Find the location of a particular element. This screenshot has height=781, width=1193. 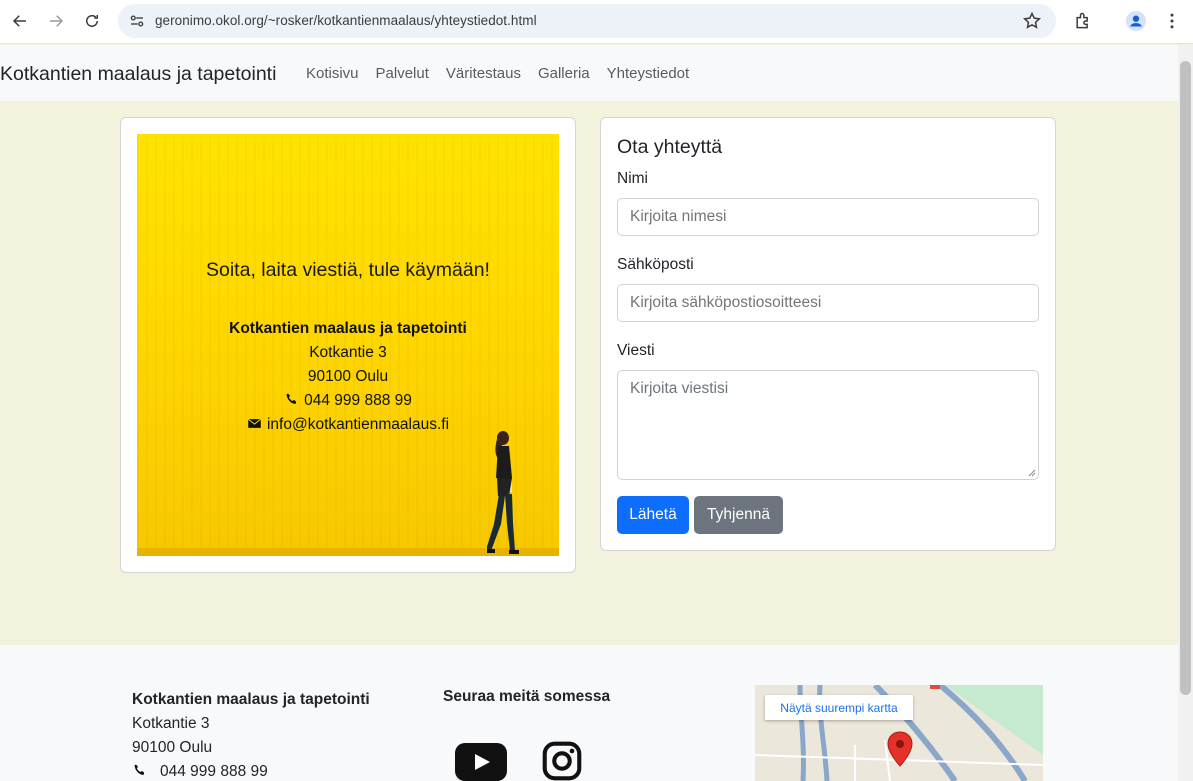

submit-button: Lähetä is located at coordinates (653, 515).